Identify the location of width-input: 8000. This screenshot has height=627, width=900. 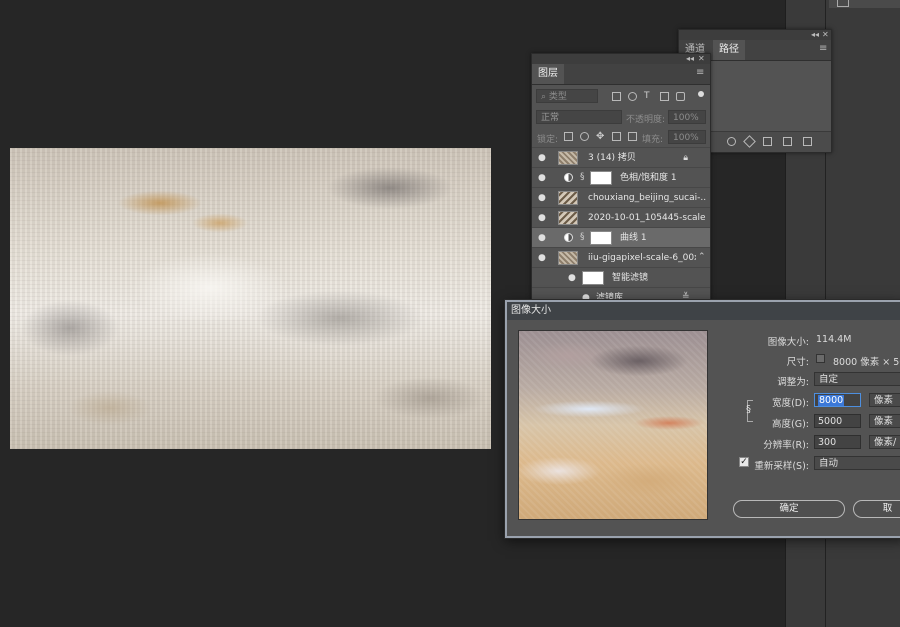
(837, 400).